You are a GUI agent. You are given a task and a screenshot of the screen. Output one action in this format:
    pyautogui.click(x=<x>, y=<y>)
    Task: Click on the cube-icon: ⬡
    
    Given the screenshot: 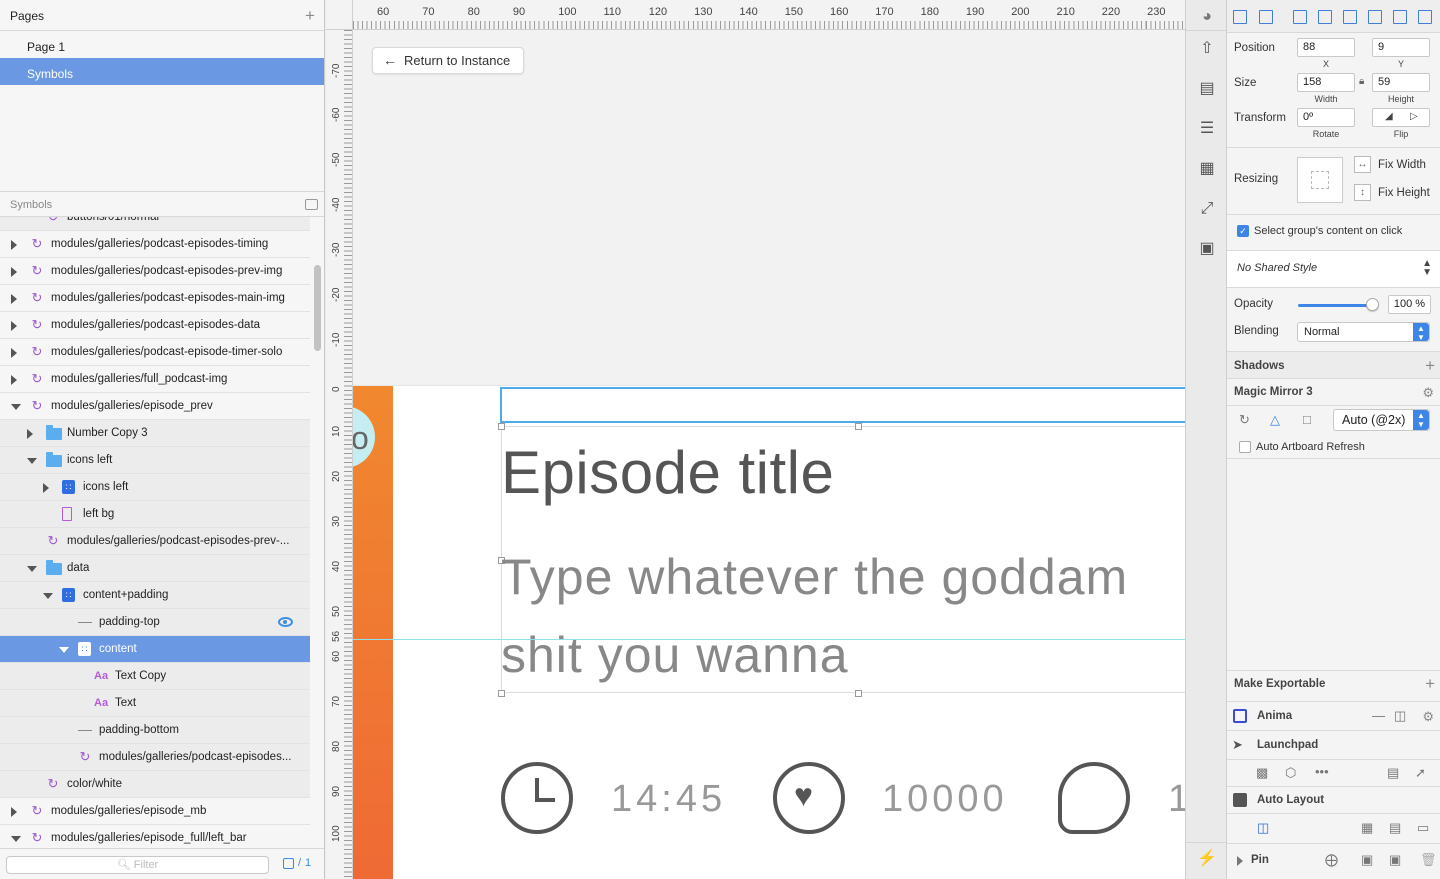 What is the action you would take?
    pyautogui.click(x=1290, y=773)
    